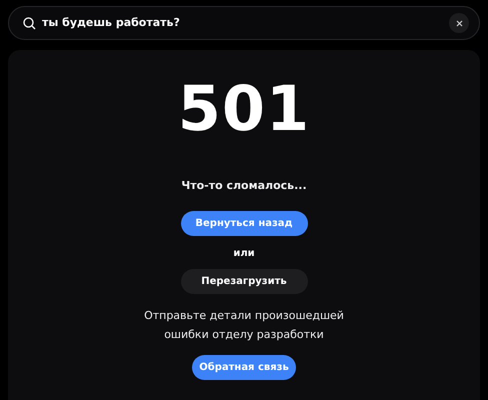 The image size is (488, 400). Describe the element at coordinates (244, 367) in the screenshot. I see `feedback-button: Обратная связь` at that location.